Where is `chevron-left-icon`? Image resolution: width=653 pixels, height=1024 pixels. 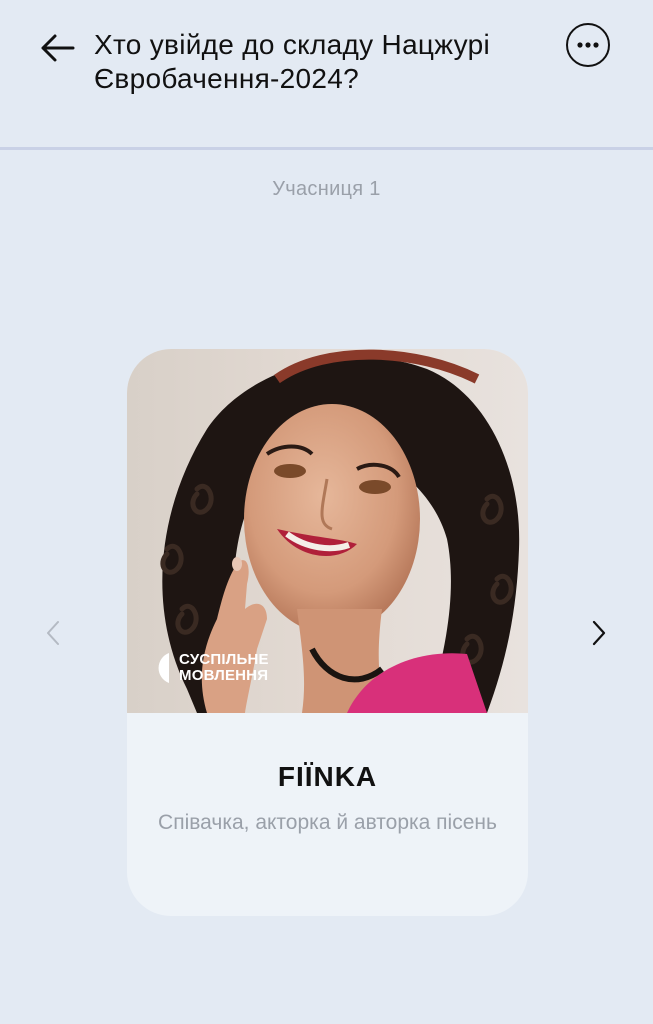
chevron-left-icon is located at coordinates (53, 633).